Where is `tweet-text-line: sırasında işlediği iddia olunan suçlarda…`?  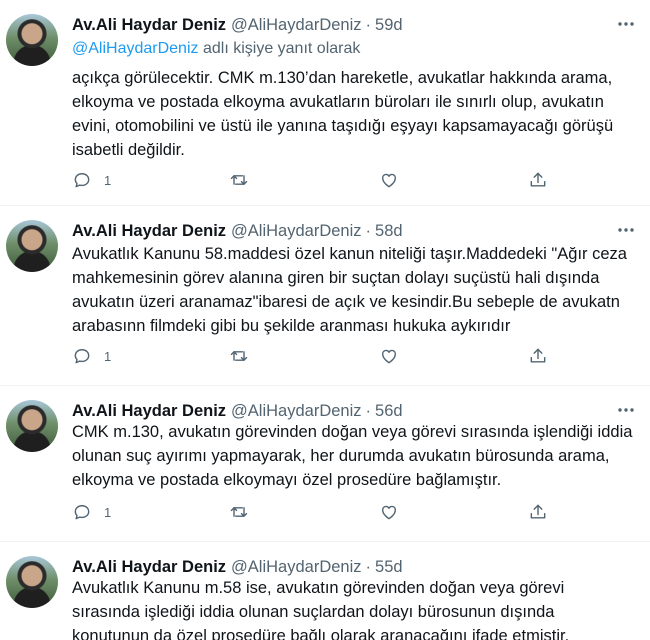 tweet-text-line: sırasında işlediği iddia olunan suçlarda… is located at coordinates (313, 612).